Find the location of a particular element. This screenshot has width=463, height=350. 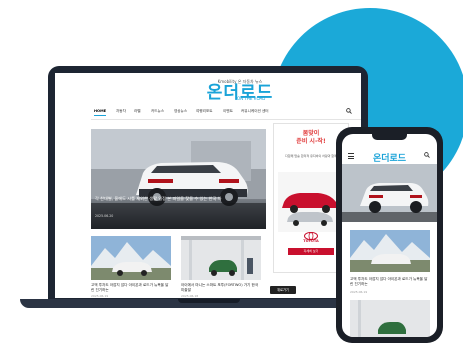

factory-car-image is located at coordinates (221, 258).